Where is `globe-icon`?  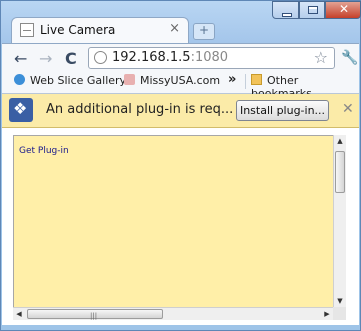
globe-icon is located at coordinates (100, 57).